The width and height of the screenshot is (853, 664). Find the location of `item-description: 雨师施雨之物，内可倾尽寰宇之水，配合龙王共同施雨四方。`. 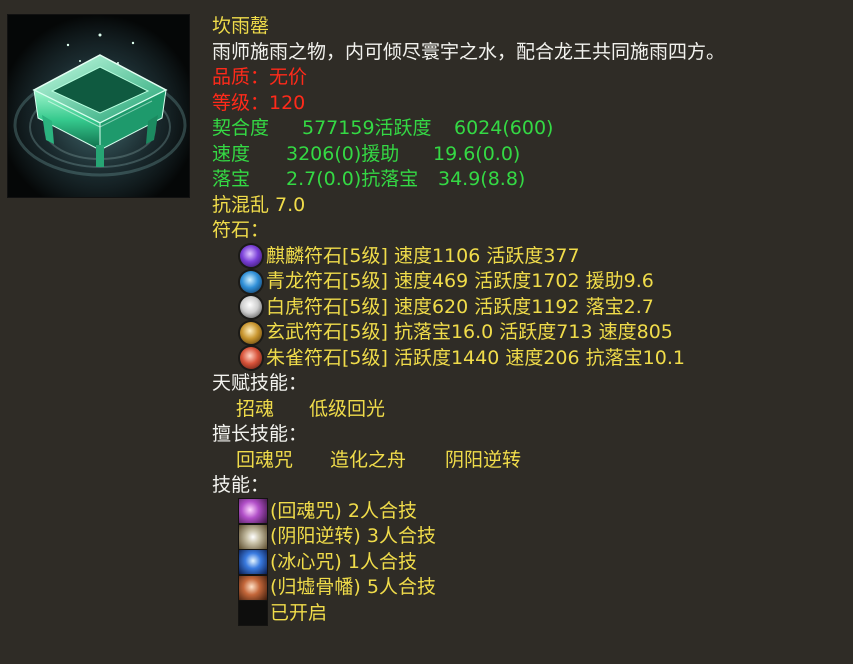

item-description: 雨师施雨之物，内可倾尽寰宇之水，配合龙王共同施雨四方。 is located at coordinates (469, 51).